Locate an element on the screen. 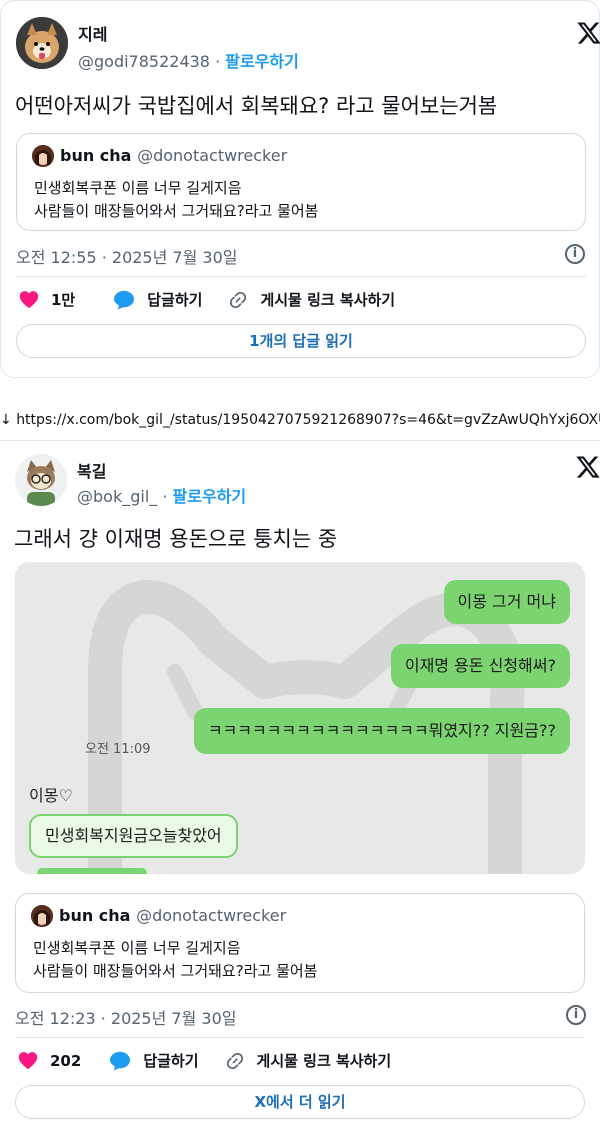  read-more-on-x-button: X에서 더 읽기 is located at coordinates (300, 1102).